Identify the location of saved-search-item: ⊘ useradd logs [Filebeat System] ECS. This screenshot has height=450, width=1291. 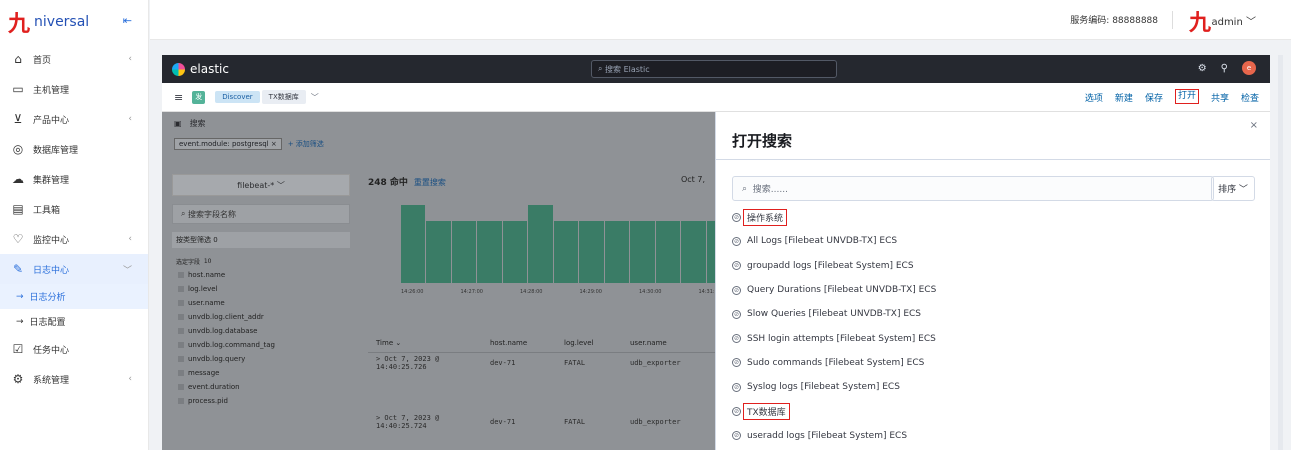
(992, 436).